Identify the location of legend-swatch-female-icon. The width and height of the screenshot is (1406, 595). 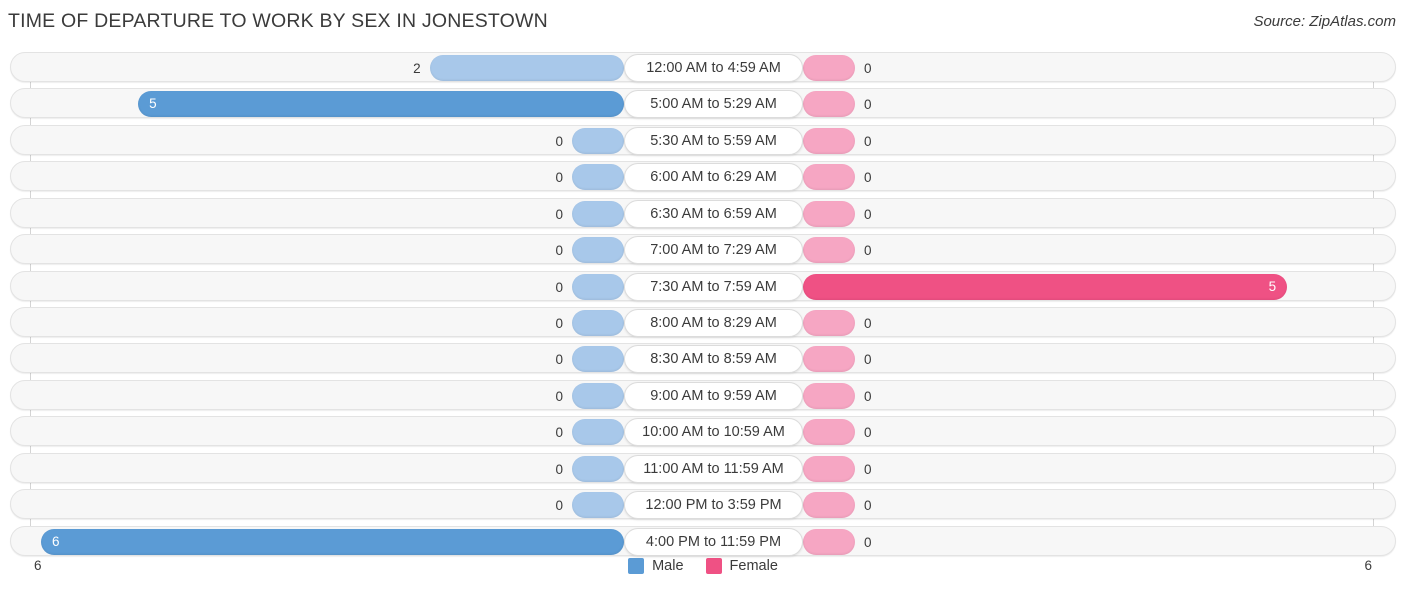
(713, 566).